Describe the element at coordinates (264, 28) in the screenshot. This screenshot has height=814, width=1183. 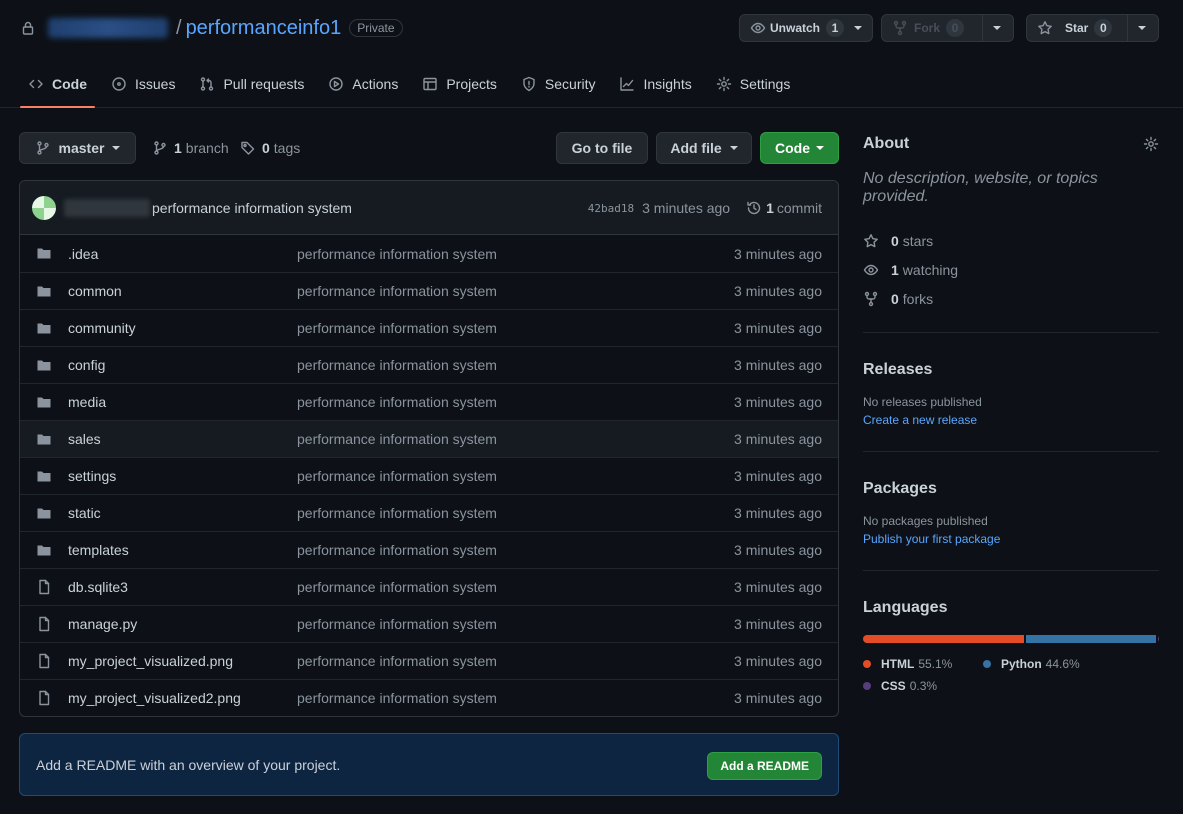
I see `repo-name-link: performanceinfo1` at that location.